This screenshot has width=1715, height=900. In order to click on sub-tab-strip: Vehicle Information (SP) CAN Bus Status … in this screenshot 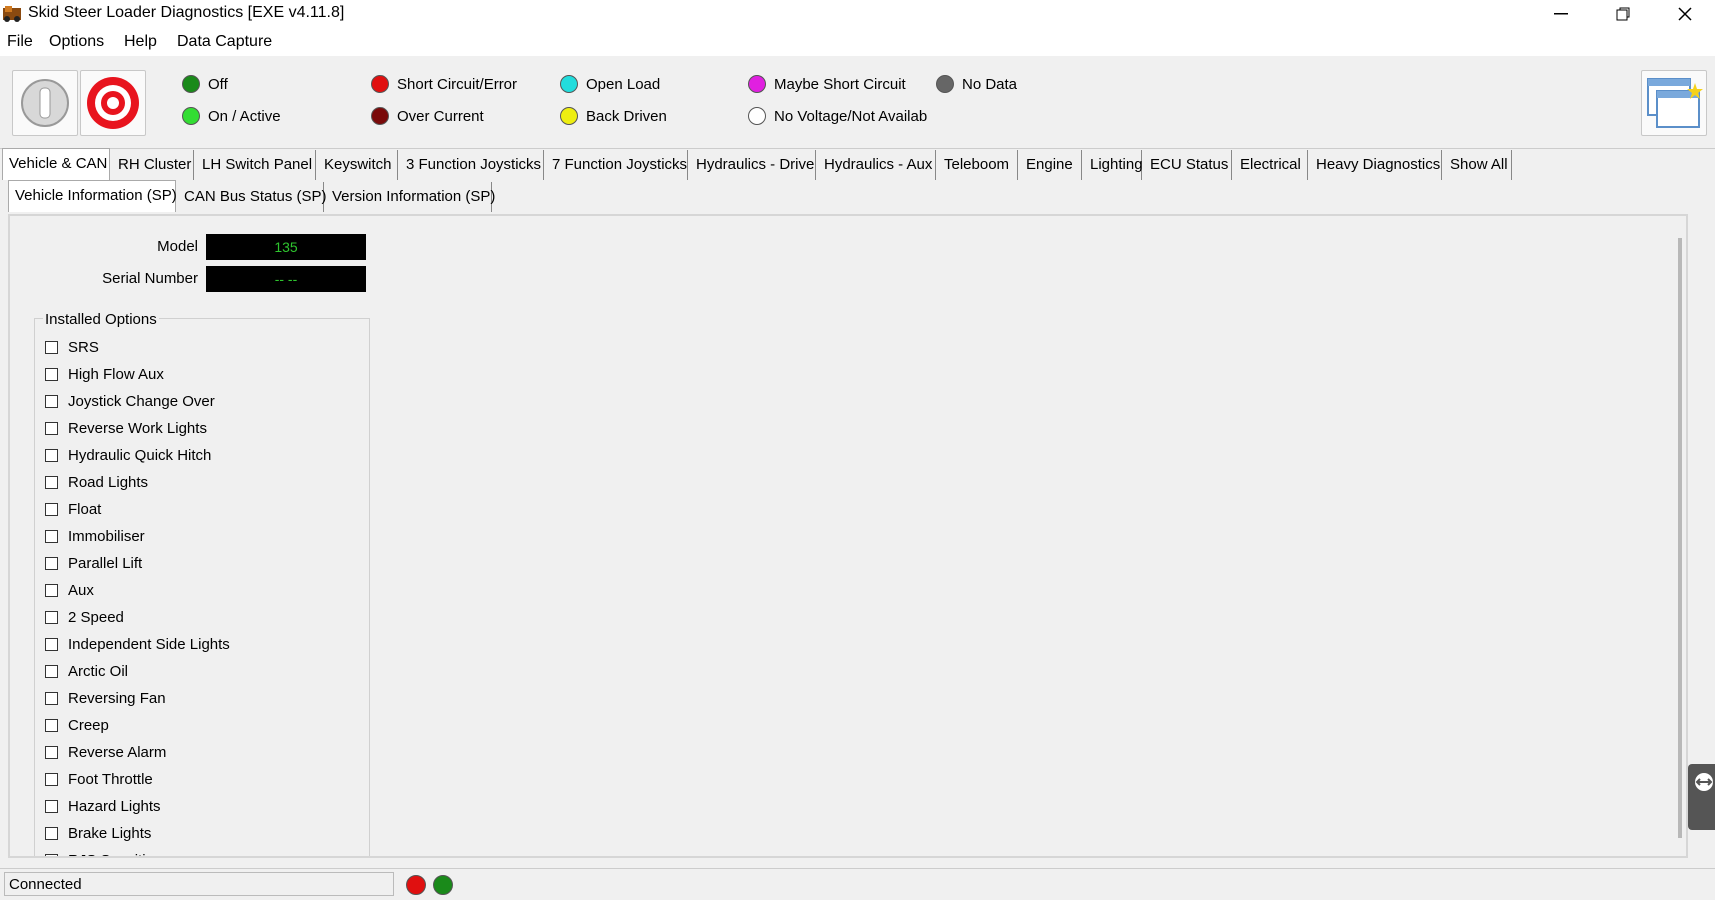, I will do `click(857, 196)`.